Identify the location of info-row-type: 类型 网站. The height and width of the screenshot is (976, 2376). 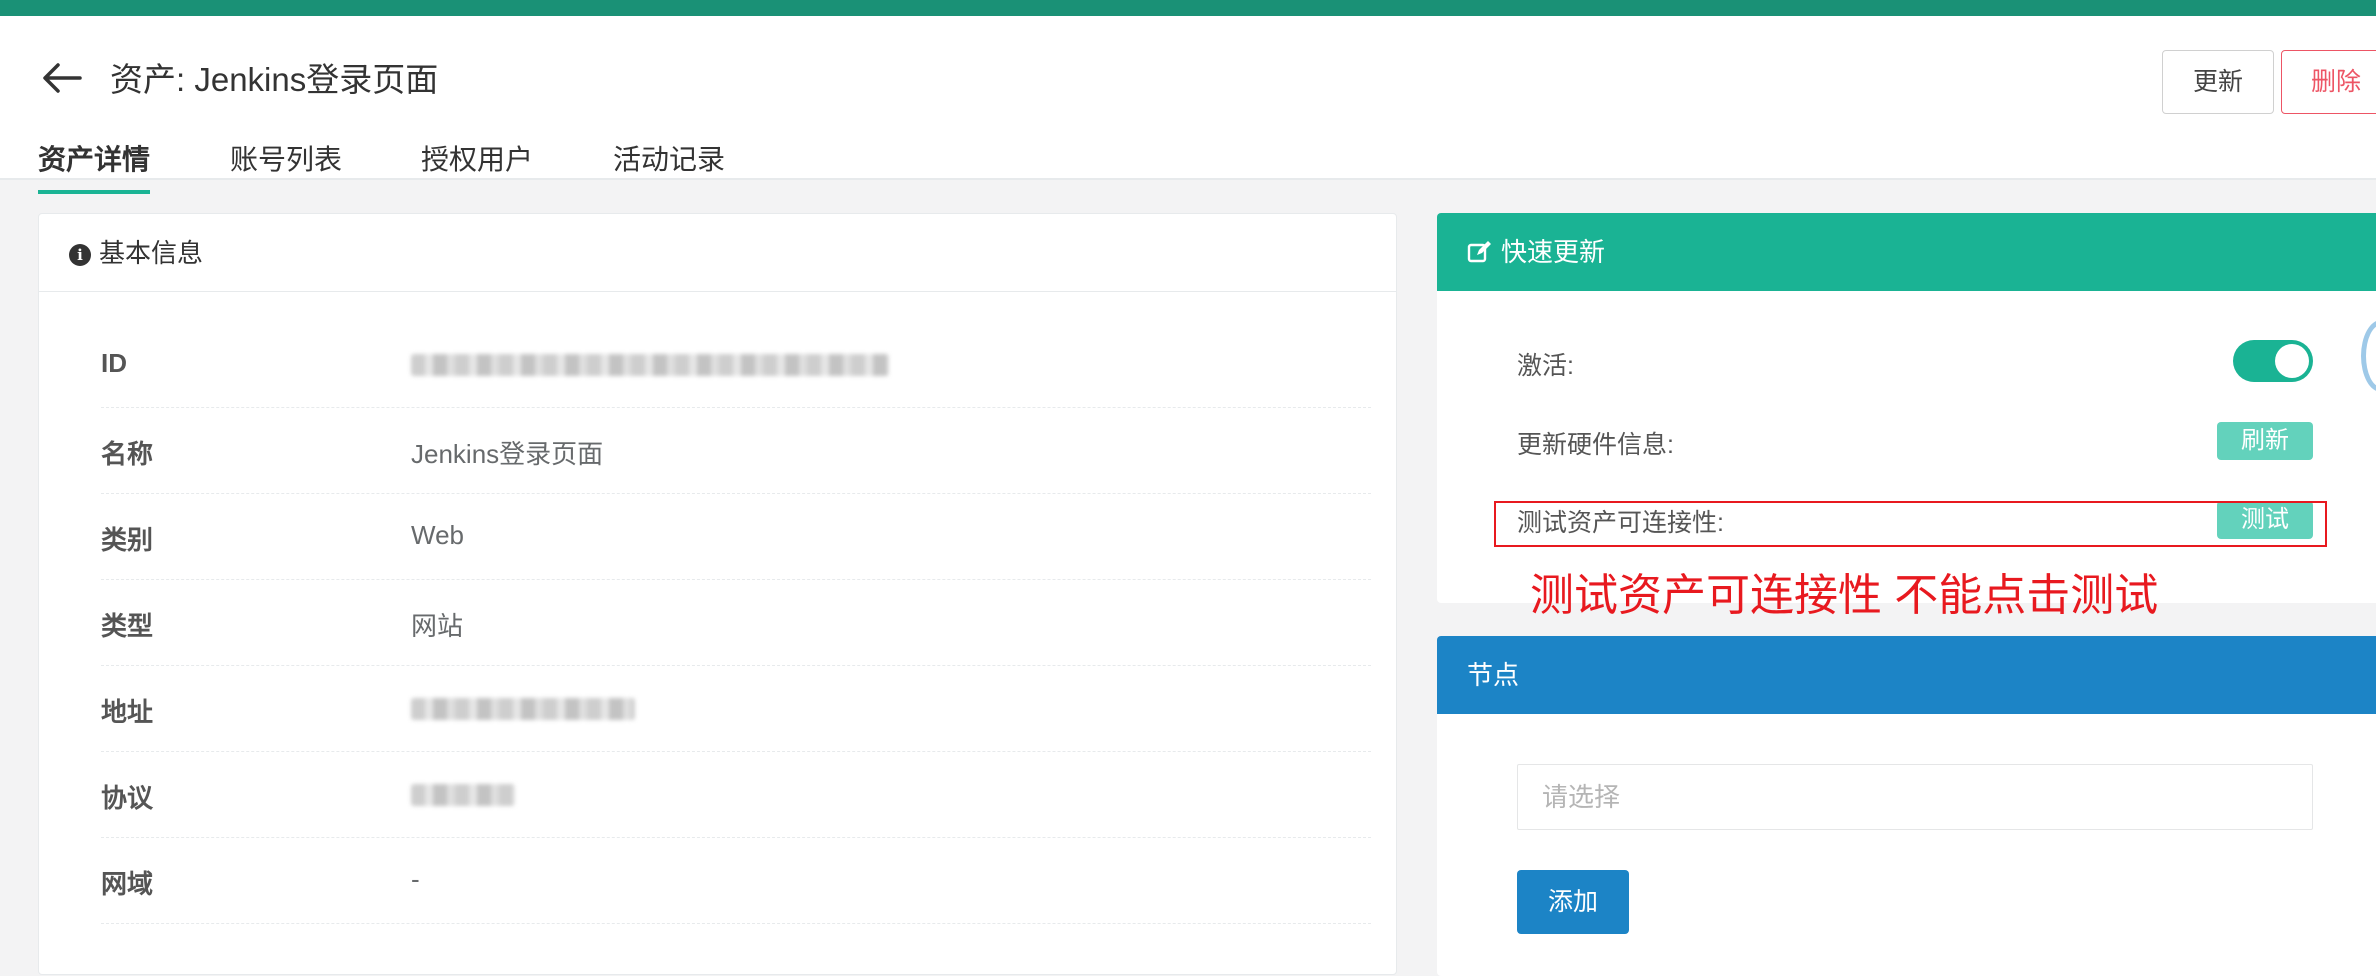
(736, 623).